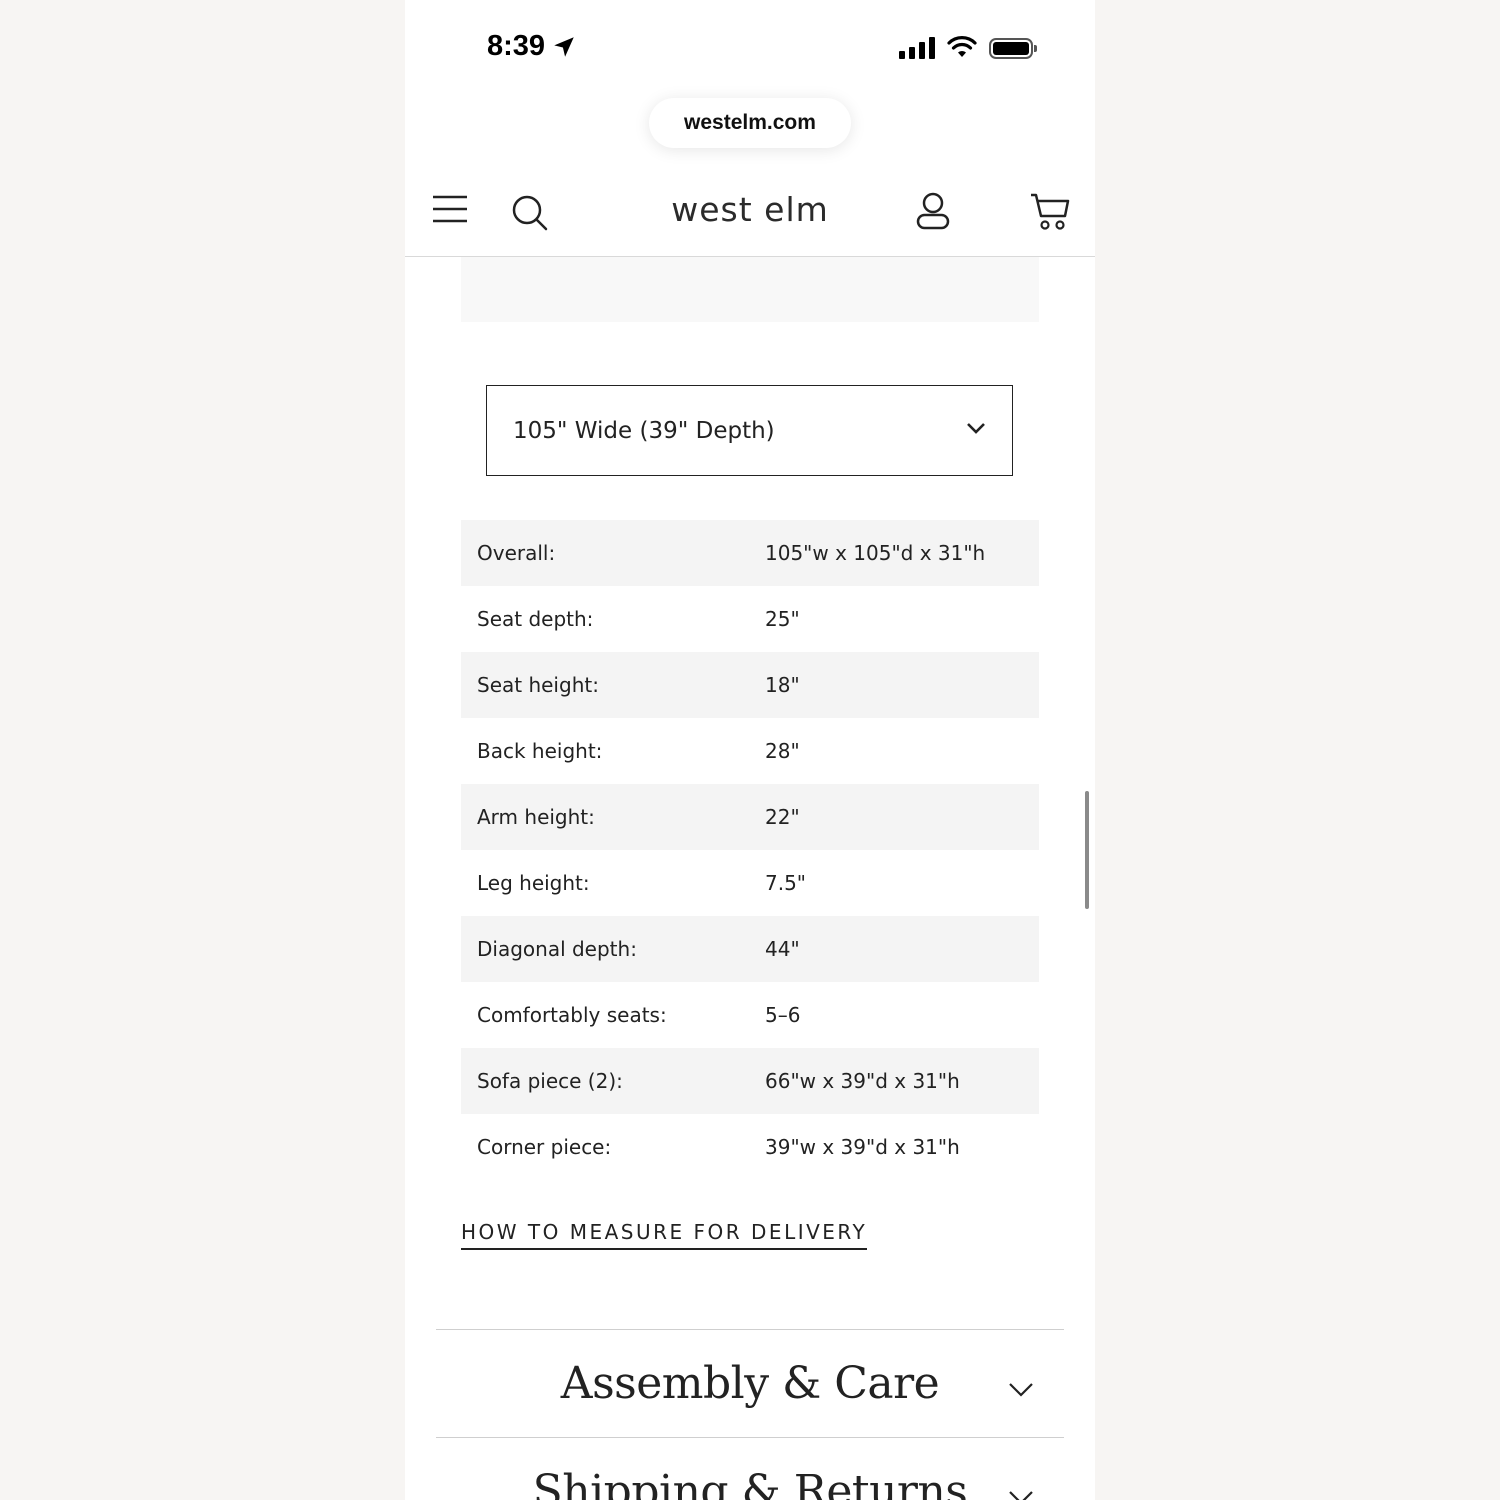  What do you see at coordinates (783, 1015) in the screenshot?
I see `dimension-value: 5–6` at bounding box center [783, 1015].